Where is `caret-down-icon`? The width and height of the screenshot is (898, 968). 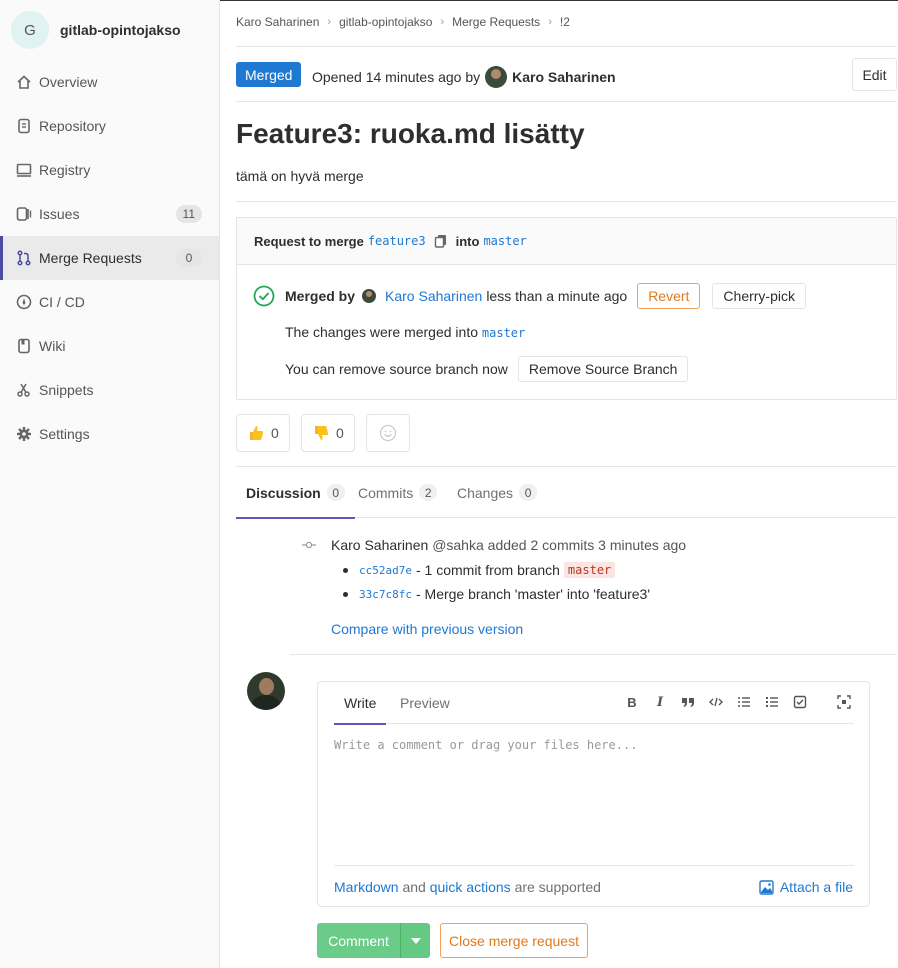 caret-down-icon is located at coordinates (415, 940).